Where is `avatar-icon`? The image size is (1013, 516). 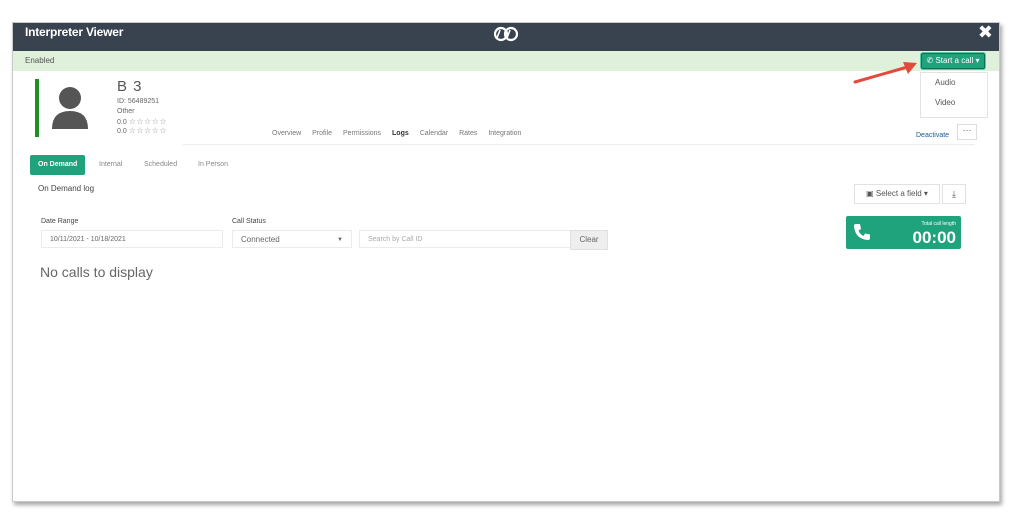
avatar-icon is located at coordinates (70, 108).